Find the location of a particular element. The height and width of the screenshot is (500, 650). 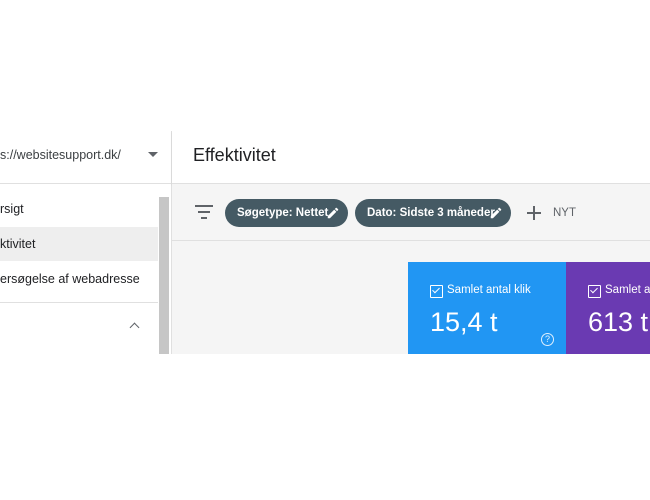

property-selector: s://websitesupport.dk/ is located at coordinates (85, 157).